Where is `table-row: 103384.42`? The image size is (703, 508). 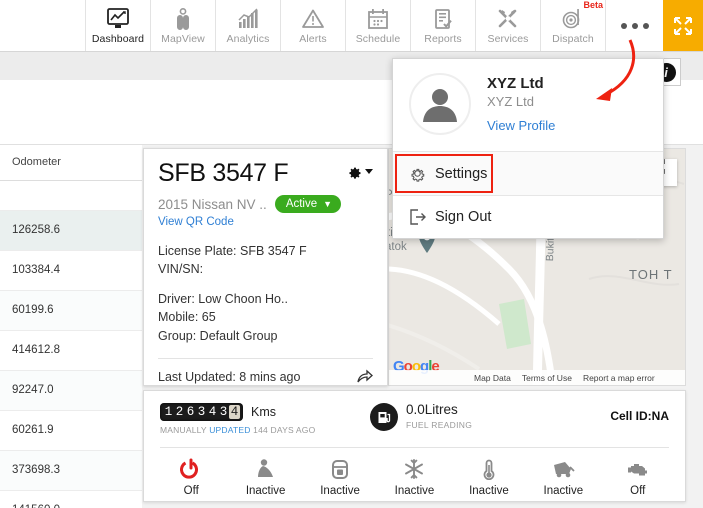 table-row: 103384.42 is located at coordinates (71, 270).